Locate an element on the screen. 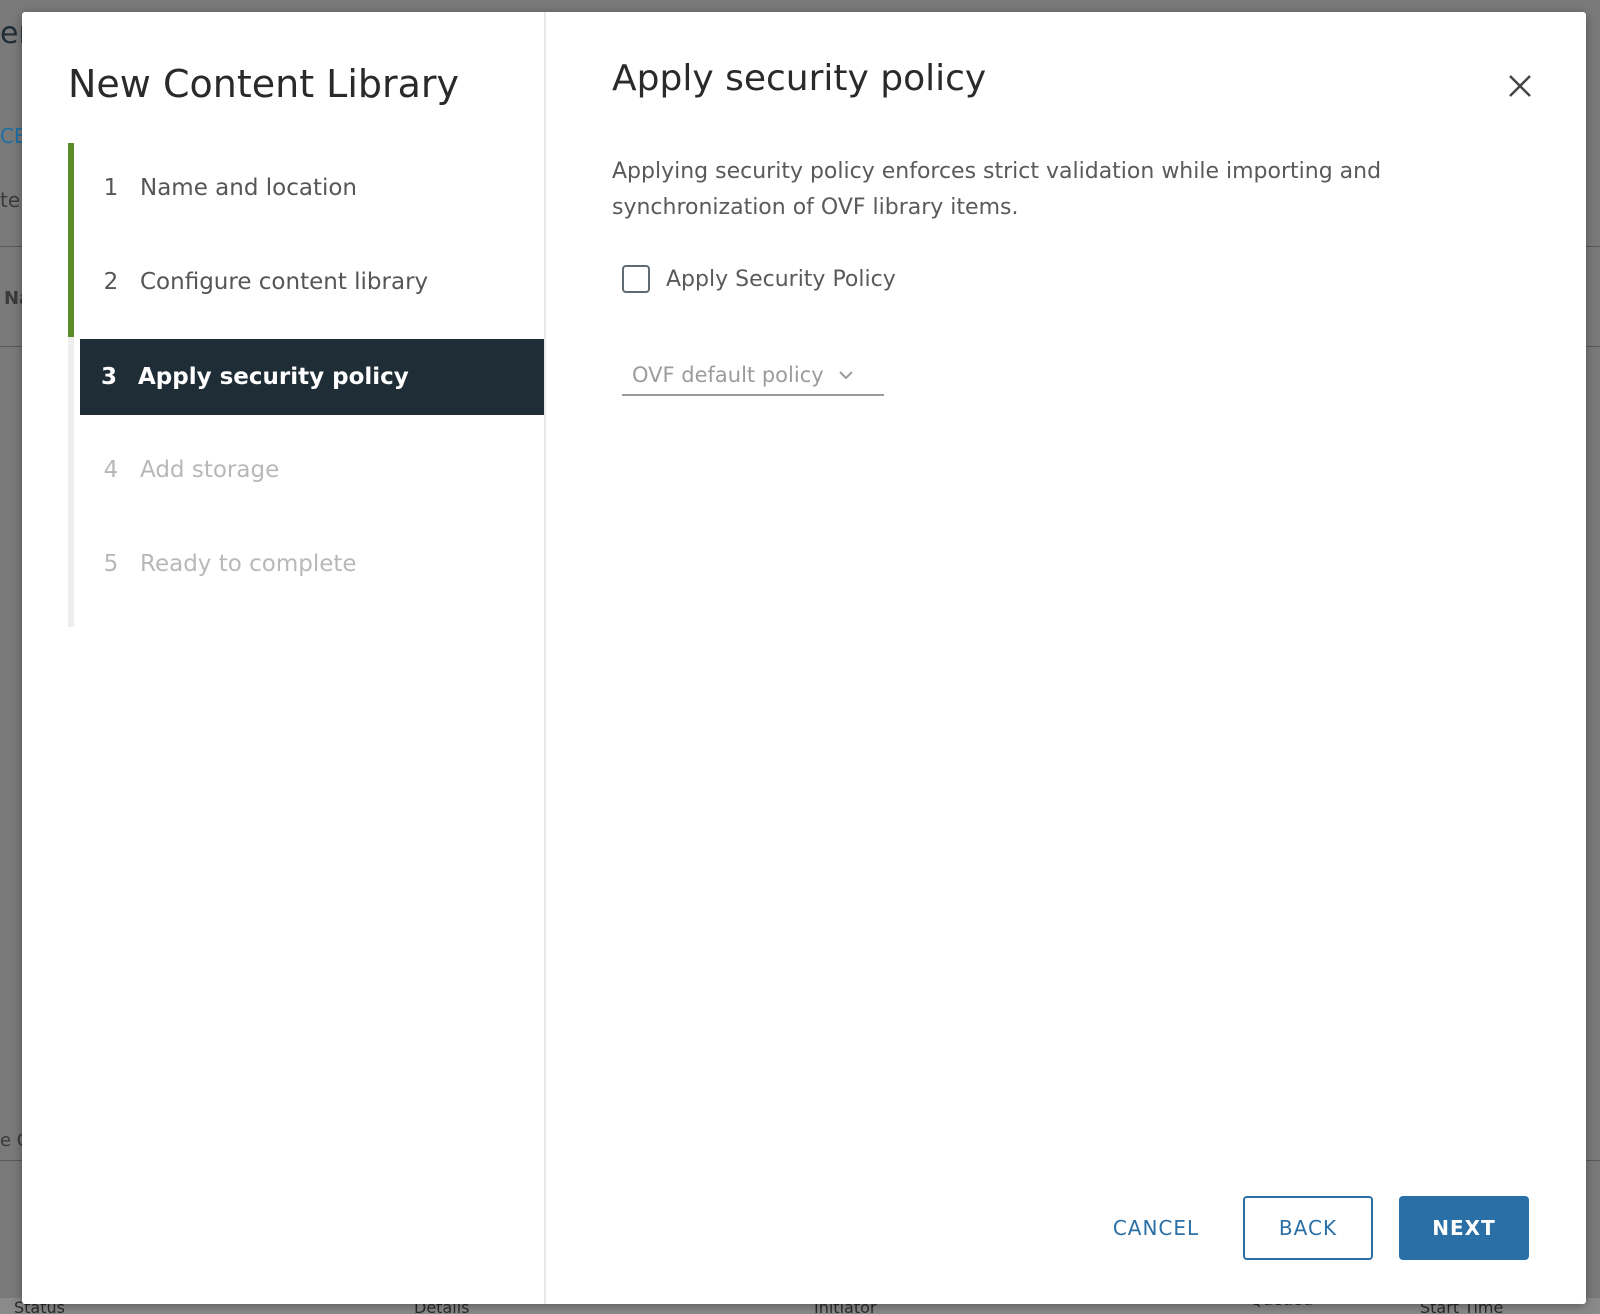 The width and height of the screenshot is (1600, 1314). chevron-down-icon is located at coordinates (846, 375).